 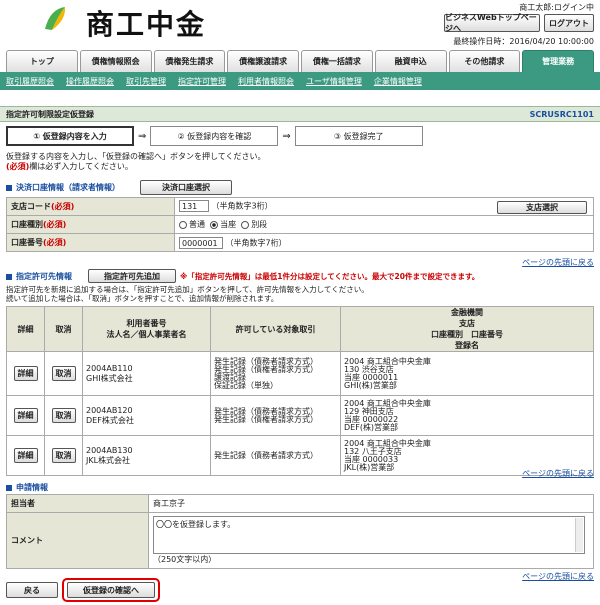 What do you see at coordinates (256, 242) in the screenshot?
I see `account-number-hint: （半角数字7桁）` at bounding box center [256, 242].